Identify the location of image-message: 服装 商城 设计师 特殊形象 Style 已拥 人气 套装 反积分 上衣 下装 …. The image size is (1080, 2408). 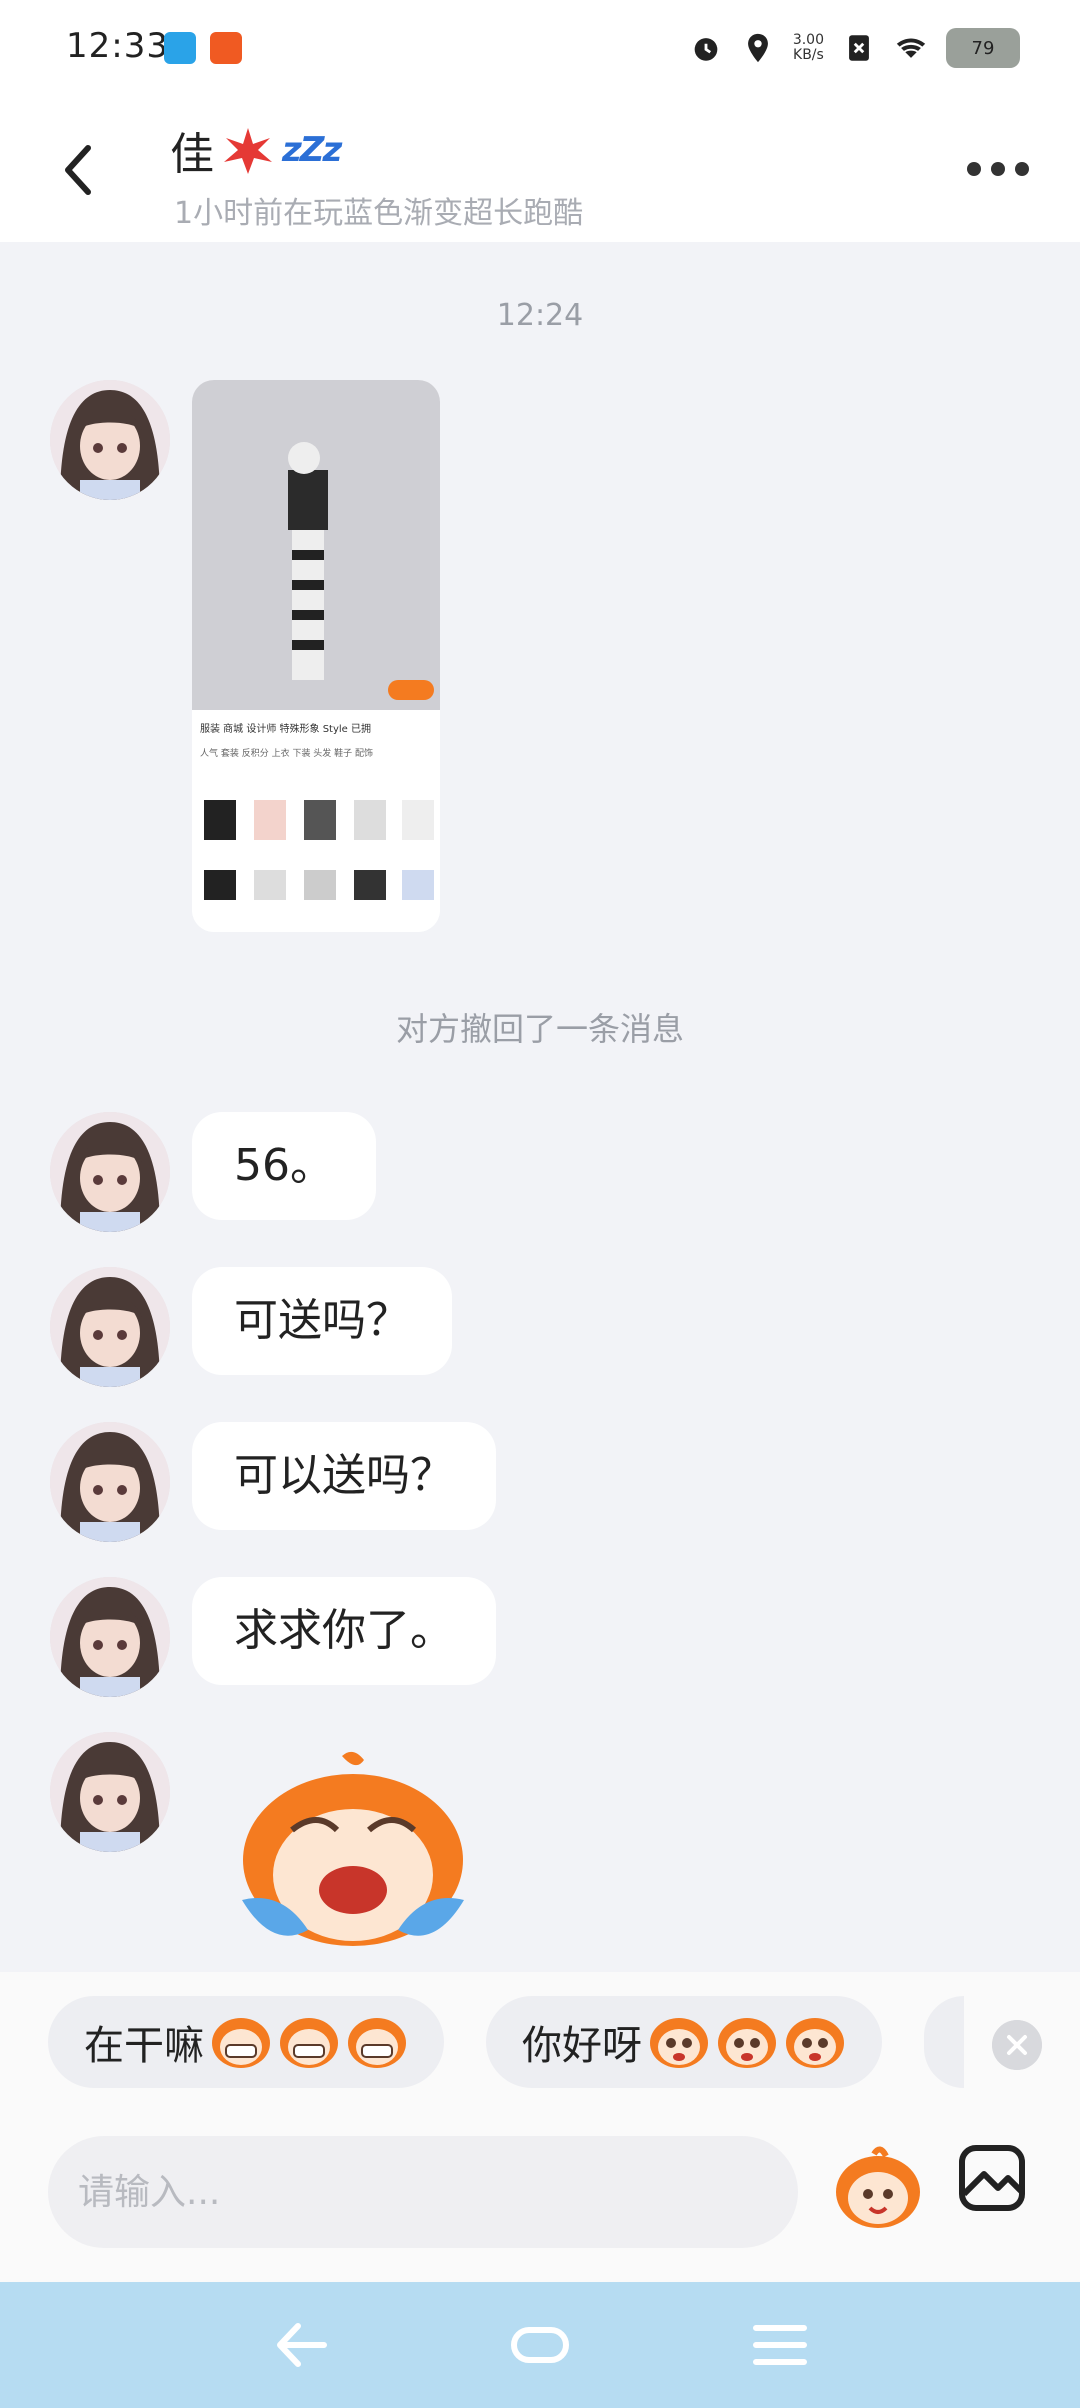
(316, 656).